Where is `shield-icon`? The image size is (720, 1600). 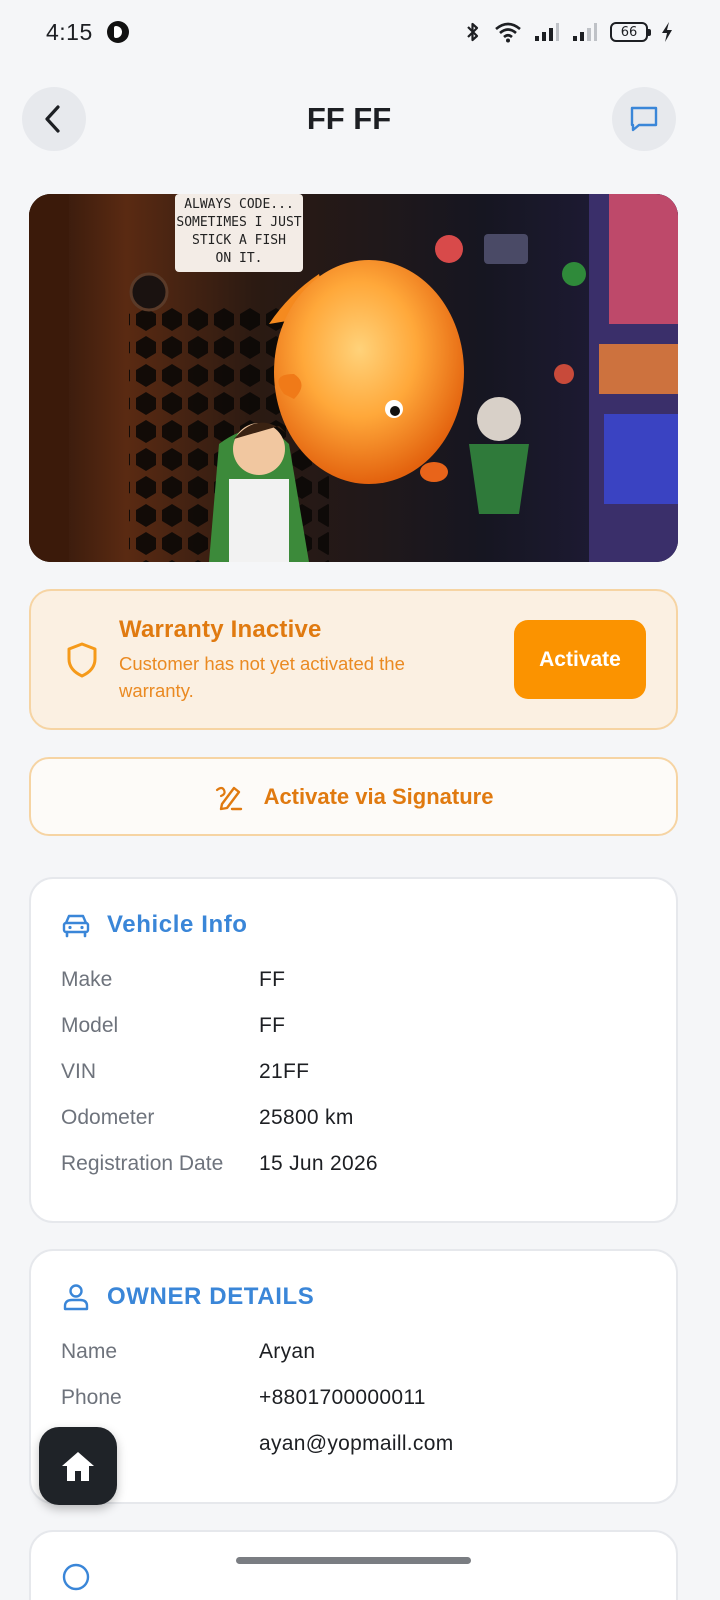 shield-icon is located at coordinates (82, 659).